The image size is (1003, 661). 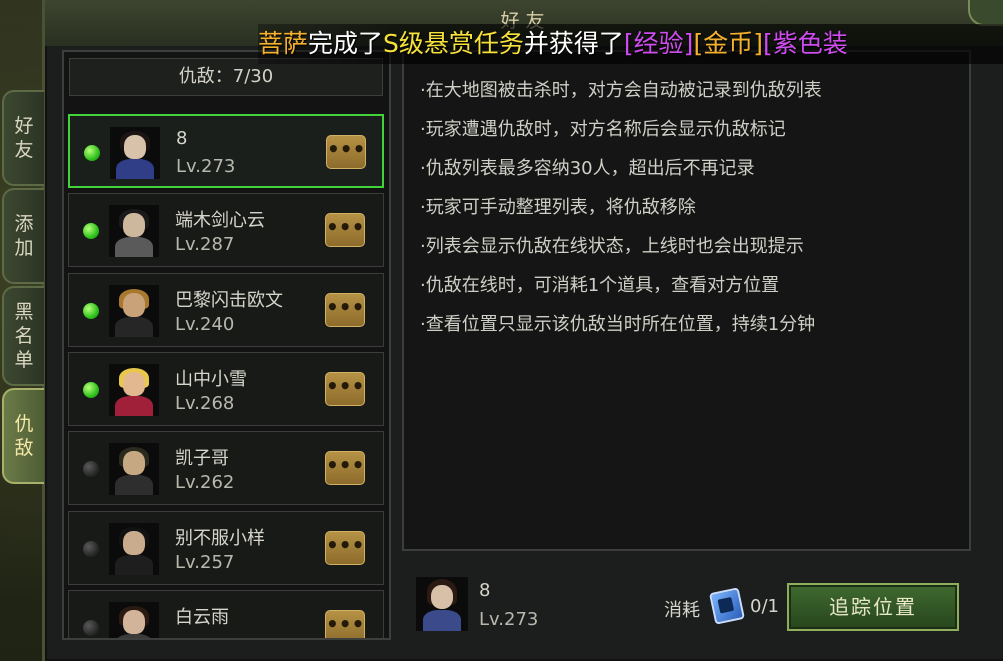 What do you see at coordinates (205, 324) in the screenshot?
I see `enemy-level: Lv.240` at bounding box center [205, 324].